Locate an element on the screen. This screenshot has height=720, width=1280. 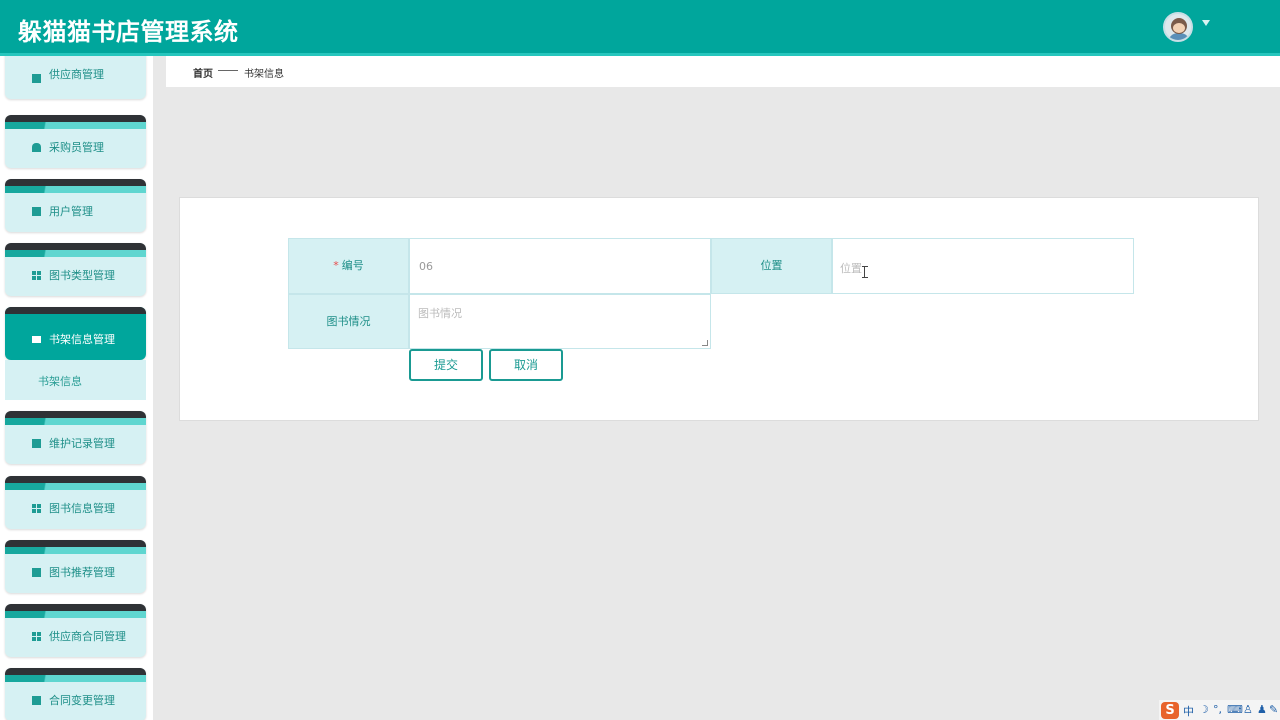
book-status-textarea: 图书情况 is located at coordinates (560, 321).